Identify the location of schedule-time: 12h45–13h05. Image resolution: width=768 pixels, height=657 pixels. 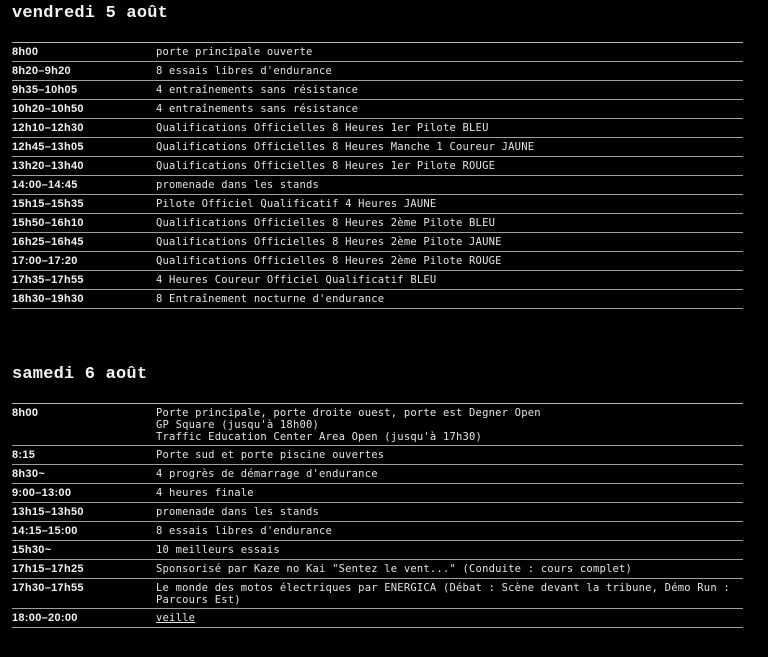
(48, 147).